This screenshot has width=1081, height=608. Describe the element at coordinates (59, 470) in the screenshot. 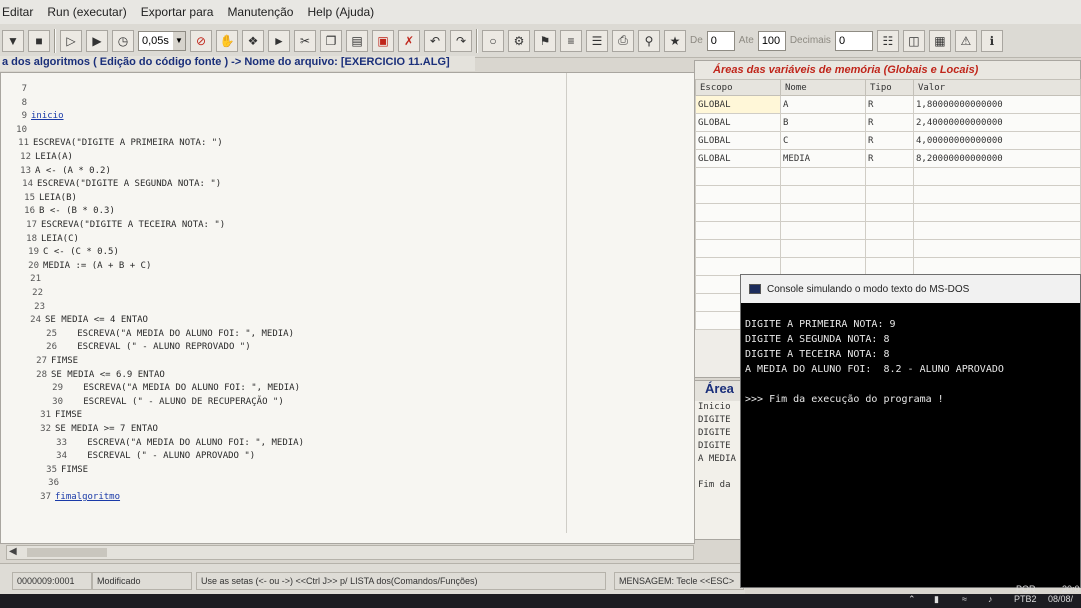

I see `code-line: 35 FIMSE` at that location.